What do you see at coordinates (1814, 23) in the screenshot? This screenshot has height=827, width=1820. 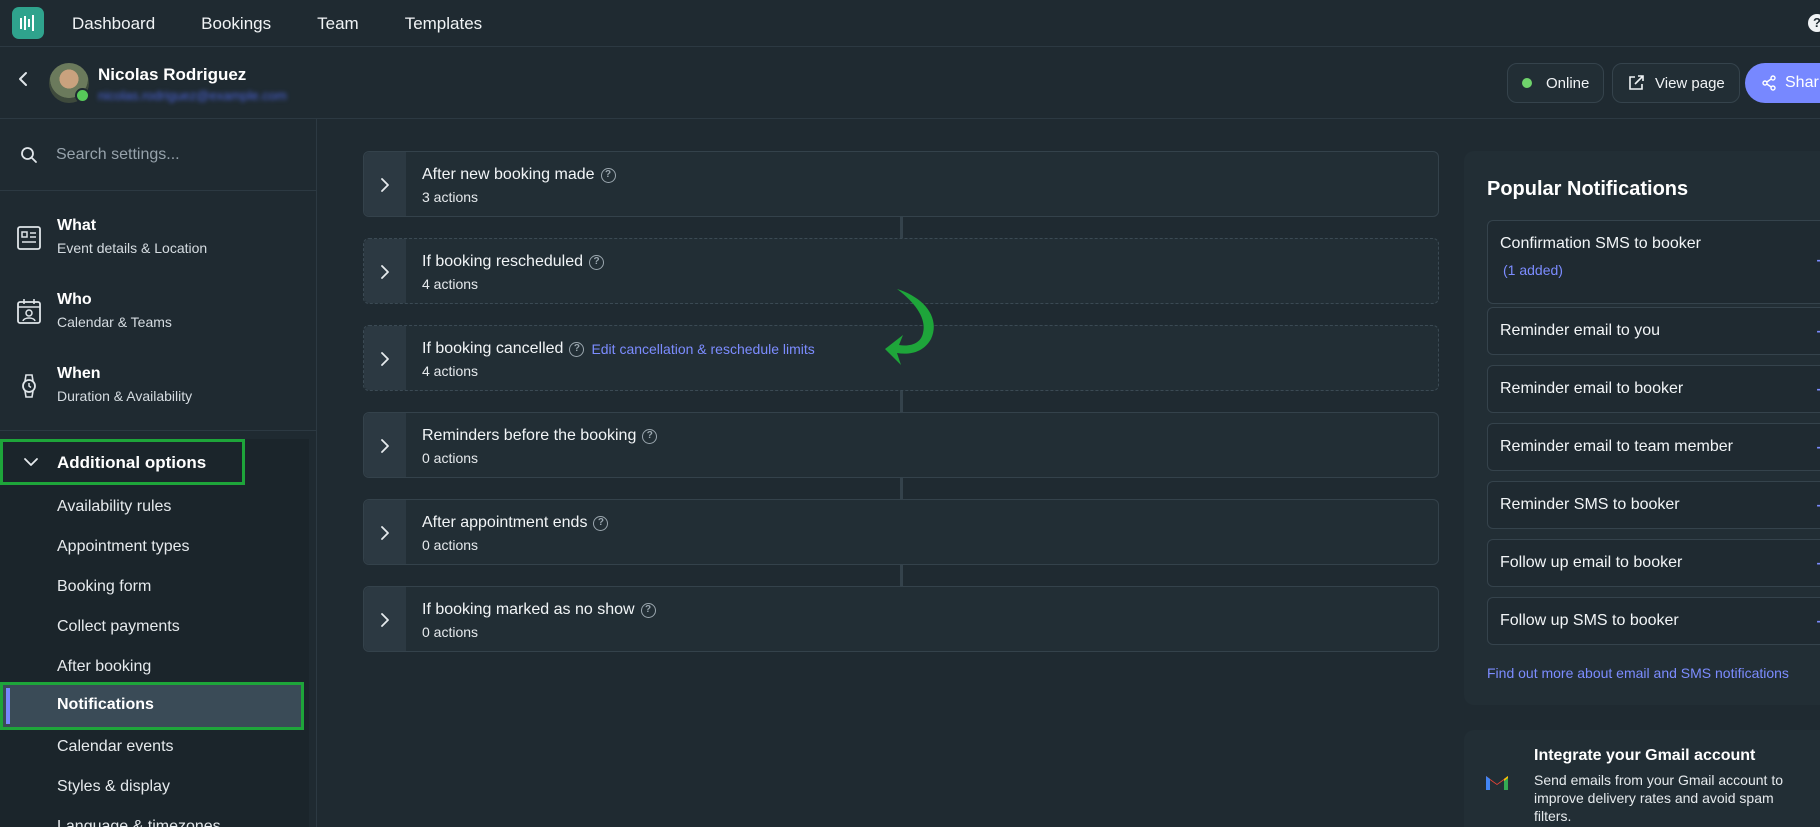 I see `help-icon: ?` at bounding box center [1814, 23].